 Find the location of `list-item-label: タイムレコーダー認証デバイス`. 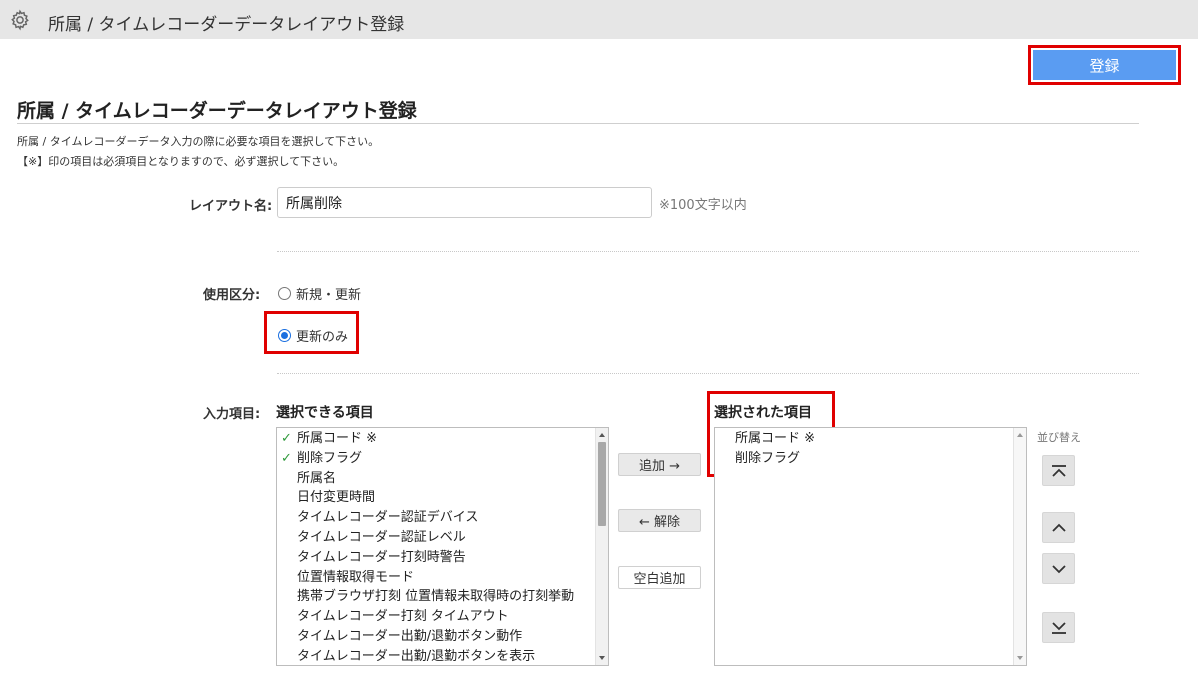

list-item-label: タイムレコーダー認証デバイス is located at coordinates (388, 518).